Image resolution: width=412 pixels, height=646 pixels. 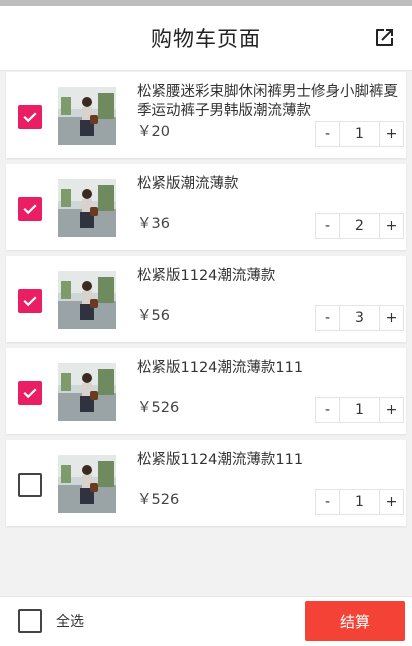 I want to click on open-in-new-icon, so click(x=384, y=38).